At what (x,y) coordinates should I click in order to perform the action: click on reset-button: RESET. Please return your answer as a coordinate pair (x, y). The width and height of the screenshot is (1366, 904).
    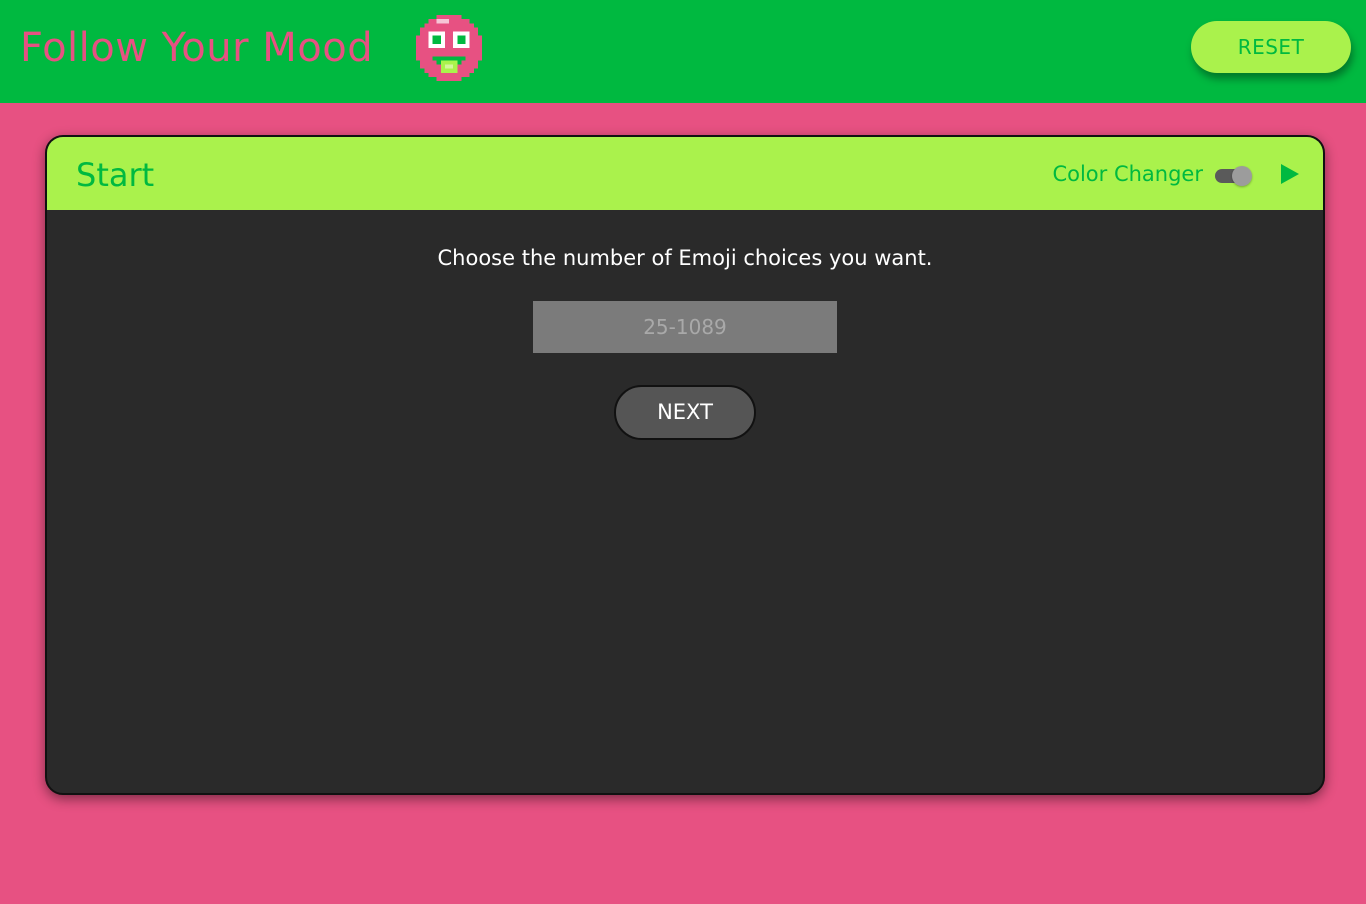
    Looking at the image, I should click on (1271, 47).